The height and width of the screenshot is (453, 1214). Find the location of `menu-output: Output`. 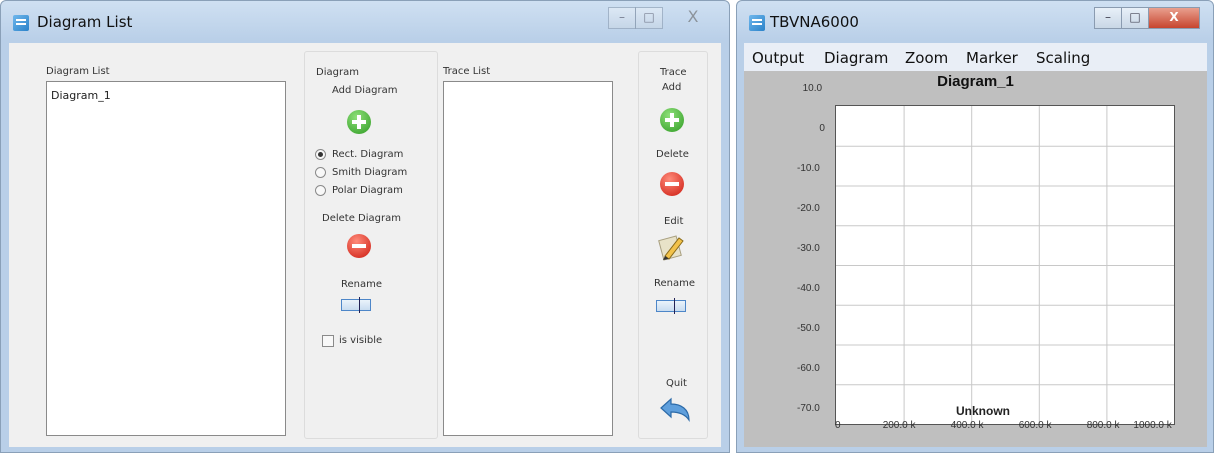

menu-output: Output is located at coordinates (778, 58).